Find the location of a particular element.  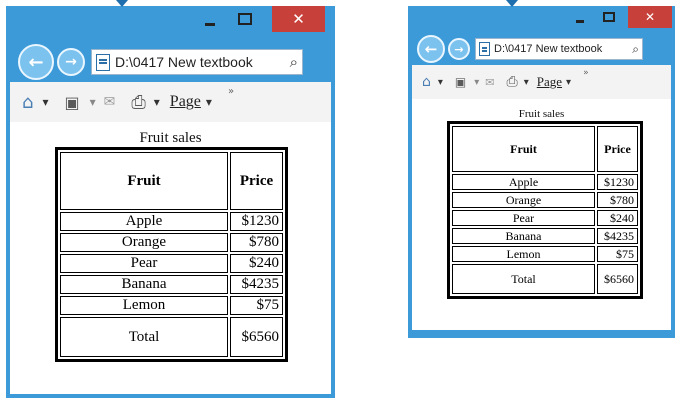

close-icon: ✕ is located at coordinates (298, 19).